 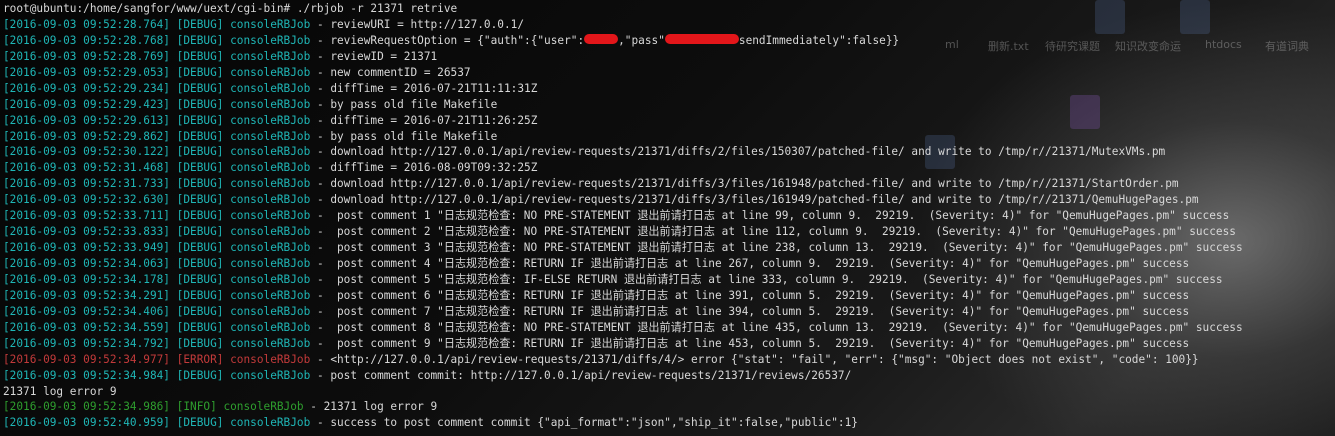 I want to click on log-timestamp: [2016-09-03 09:52:34.986], so click(x=86, y=407).